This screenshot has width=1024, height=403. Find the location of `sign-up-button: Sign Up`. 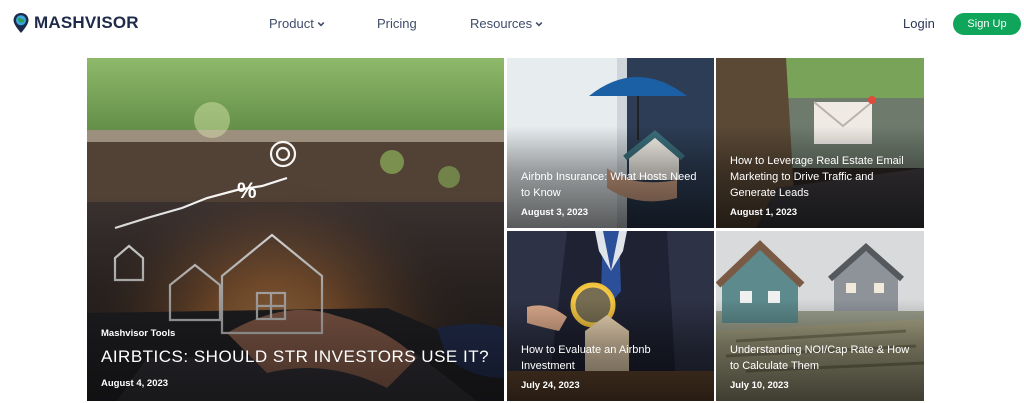

sign-up-button: Sign Up is located at coordinates (987, 24).